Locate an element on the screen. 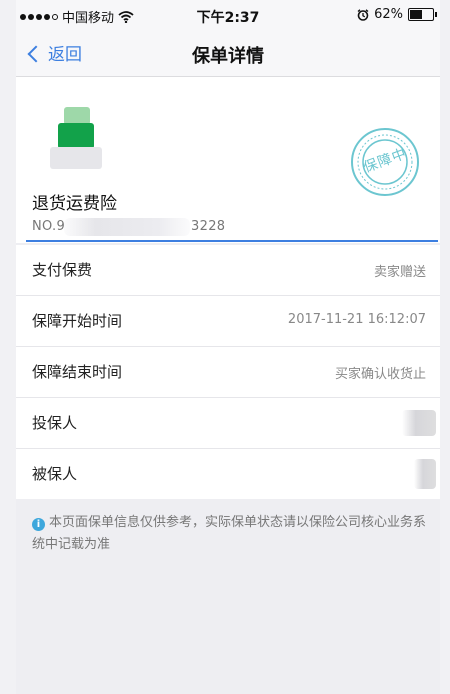 The height and width of the screenshot is (694, 450). row-value: 2017-11-21 16:12:07 is located at coordinates (356, 319).